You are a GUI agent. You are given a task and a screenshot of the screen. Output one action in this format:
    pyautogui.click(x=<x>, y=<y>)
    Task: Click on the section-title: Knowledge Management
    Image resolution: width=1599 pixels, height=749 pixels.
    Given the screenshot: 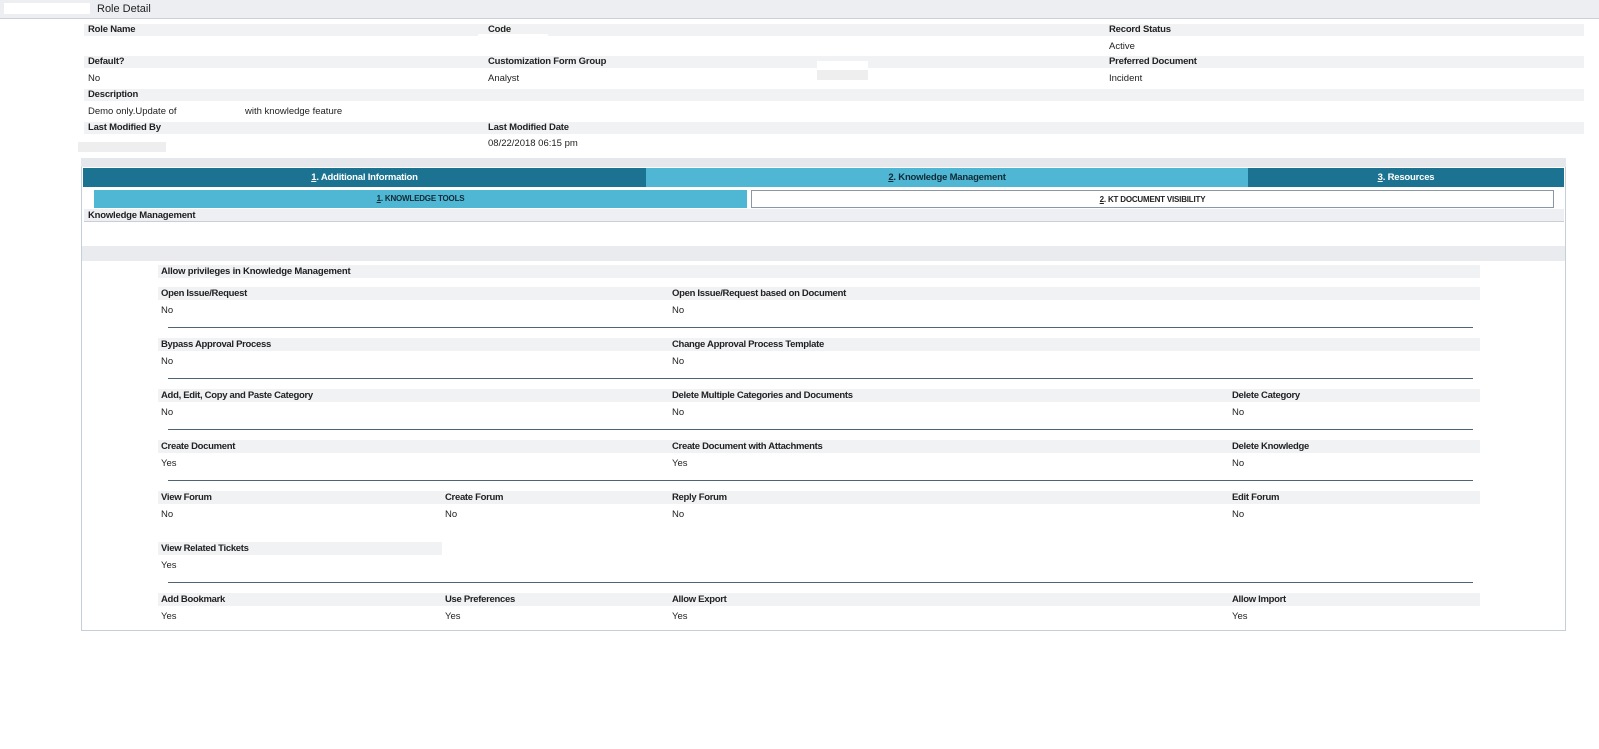 What is the action you would take?
    pyautogui.click(x=824, y=215)
    